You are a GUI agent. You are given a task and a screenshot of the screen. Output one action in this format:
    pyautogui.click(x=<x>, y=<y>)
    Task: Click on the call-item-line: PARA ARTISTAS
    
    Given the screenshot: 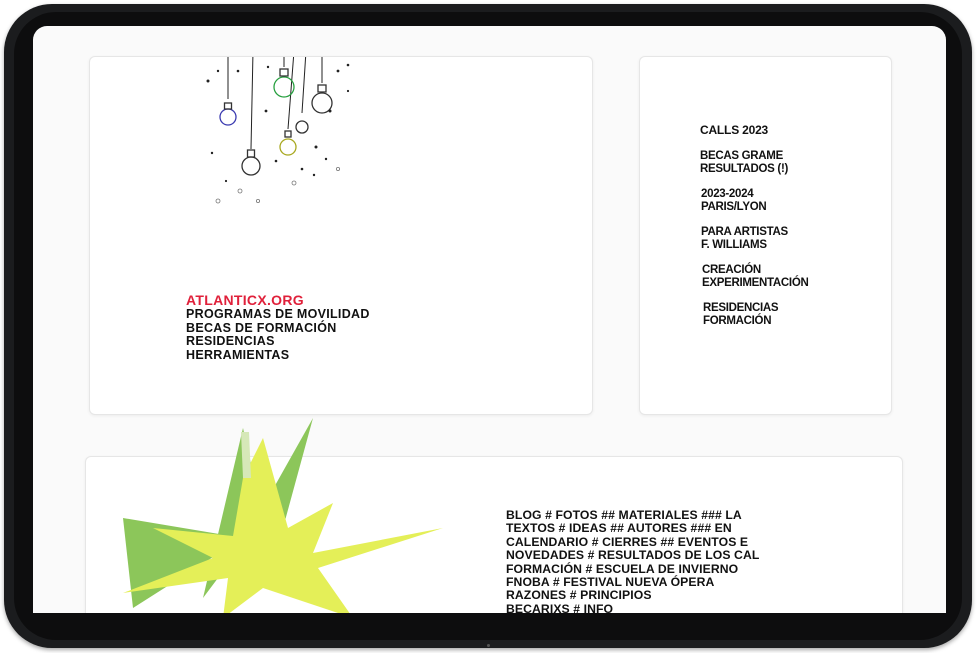 What is the action you would take?
    pyautogui.click(x=744, y=232)
    